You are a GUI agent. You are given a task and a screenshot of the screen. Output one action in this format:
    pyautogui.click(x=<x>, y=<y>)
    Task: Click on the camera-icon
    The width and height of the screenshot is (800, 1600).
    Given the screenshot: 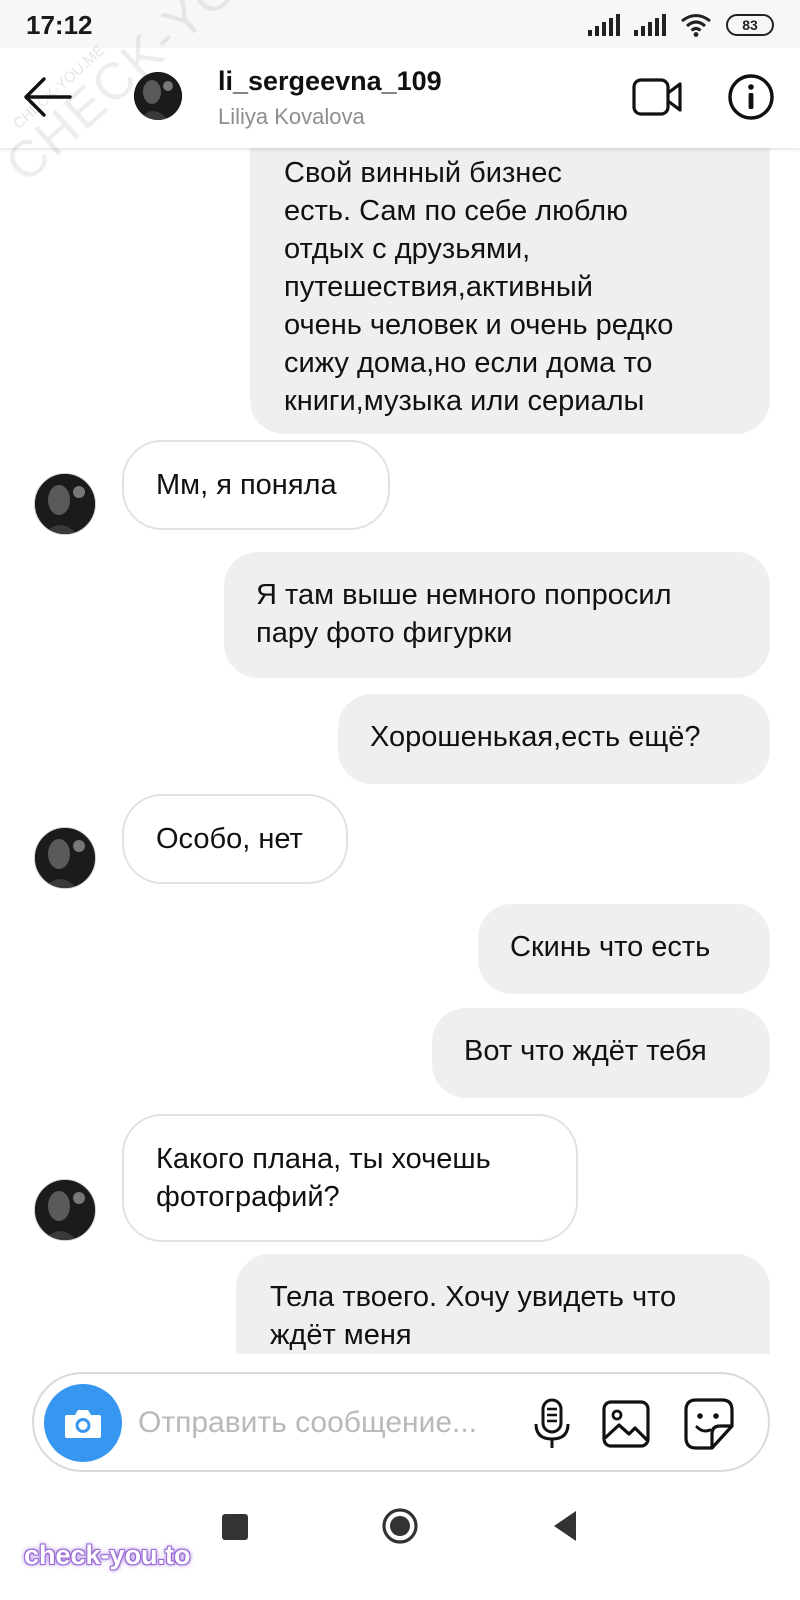 What is the action you would take?
    pyautogui.click(x=83, y=1424)
    